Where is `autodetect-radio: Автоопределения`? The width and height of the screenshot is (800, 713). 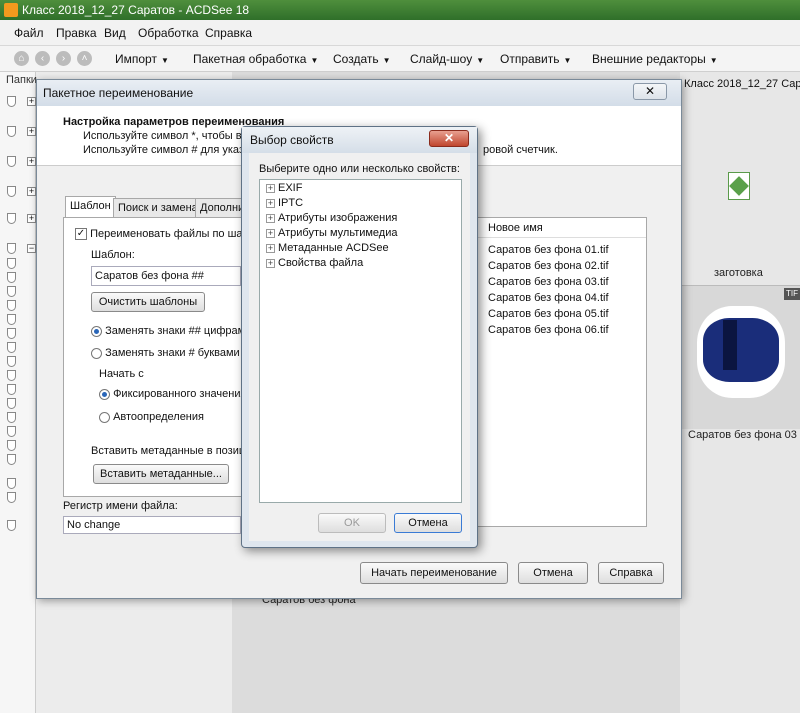 autodetect-radio: Автоопределения is located at coordinates (151, 417).